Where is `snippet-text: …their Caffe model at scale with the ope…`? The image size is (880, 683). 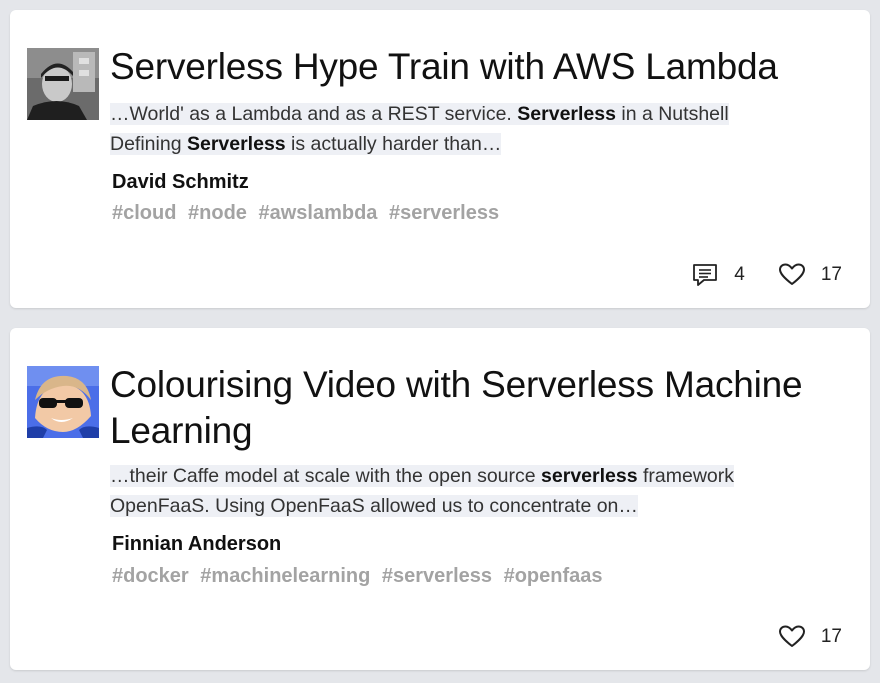 snippet-text: …their Caffe model at scale with the ope… is located at coordinates (326, 476).